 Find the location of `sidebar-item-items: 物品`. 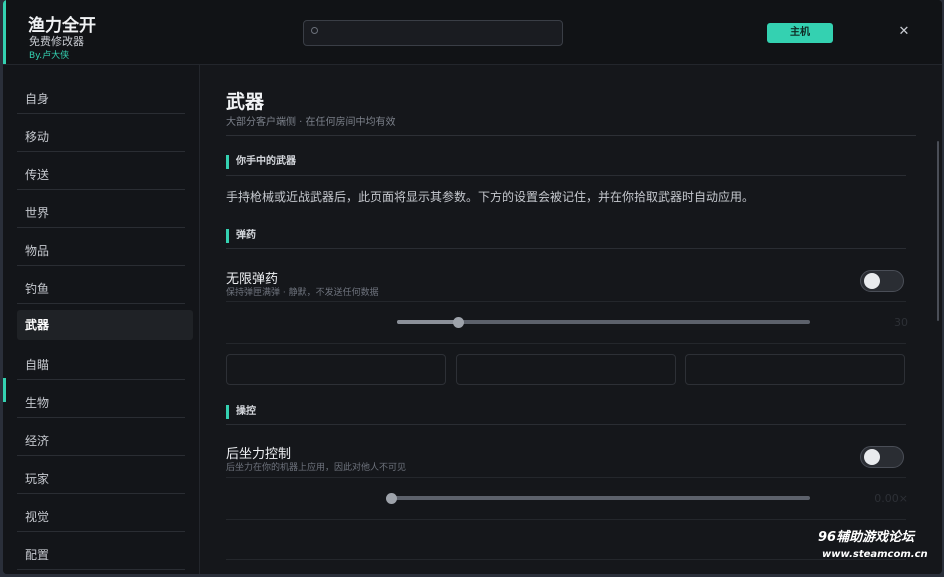

sidebar-item-items: 物品 is located at coordinates (101, 251).